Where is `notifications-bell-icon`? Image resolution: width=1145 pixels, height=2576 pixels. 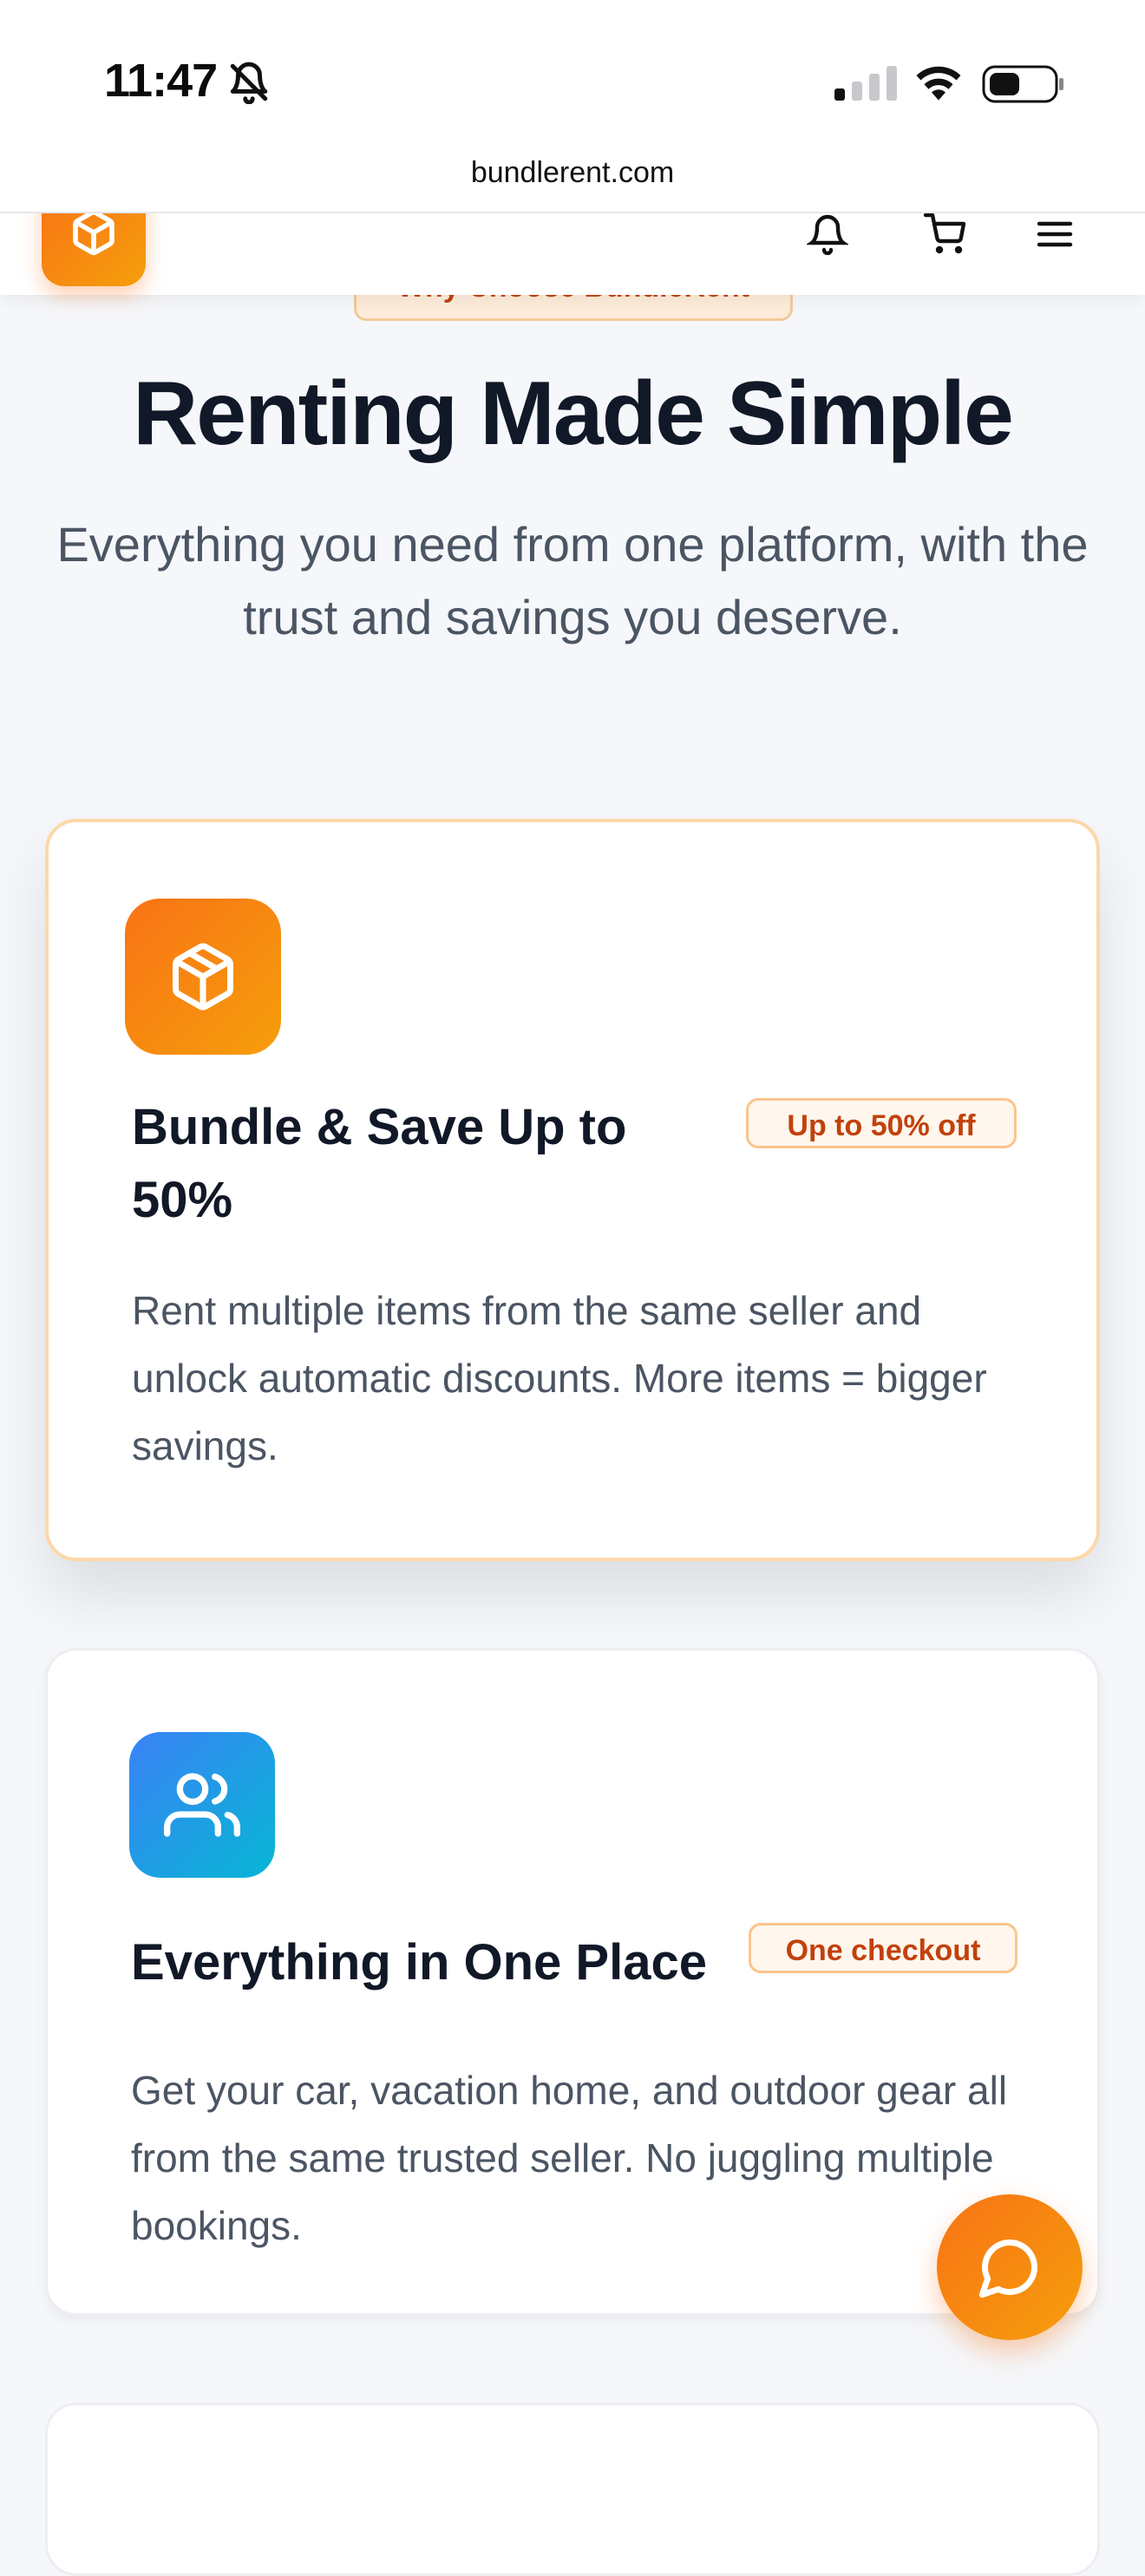 notifications-bell-icon is located at coordinates (827, 236).